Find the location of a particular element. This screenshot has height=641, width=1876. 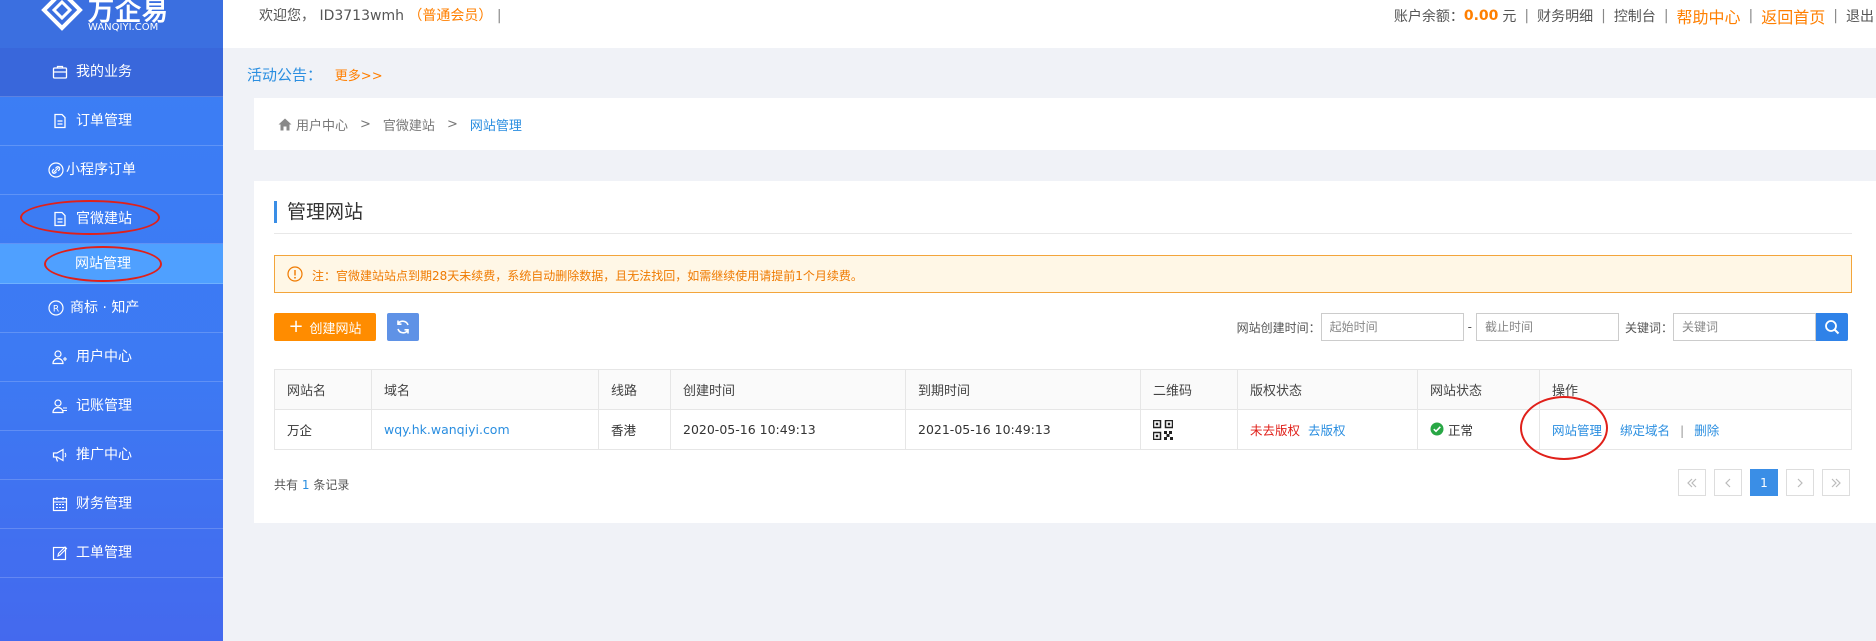

refresh-icon is located at coordinates (403, 327).